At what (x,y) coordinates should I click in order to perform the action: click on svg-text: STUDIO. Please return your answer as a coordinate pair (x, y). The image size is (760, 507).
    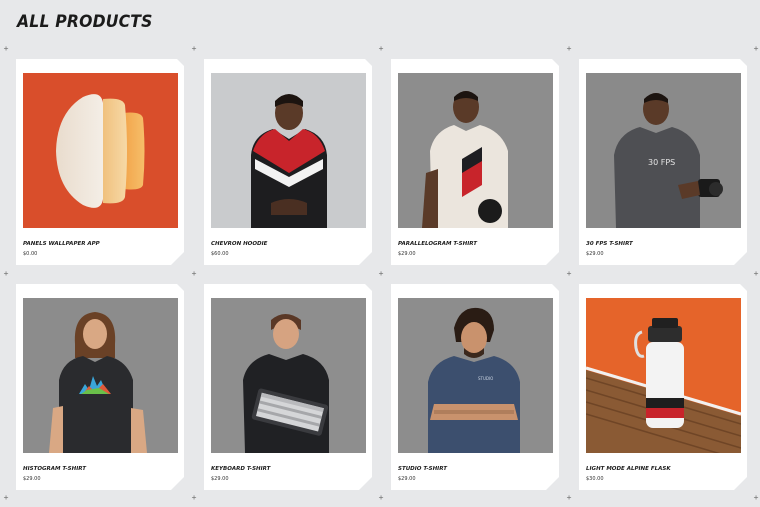
    Looking at the image, I should click on (485, 378).